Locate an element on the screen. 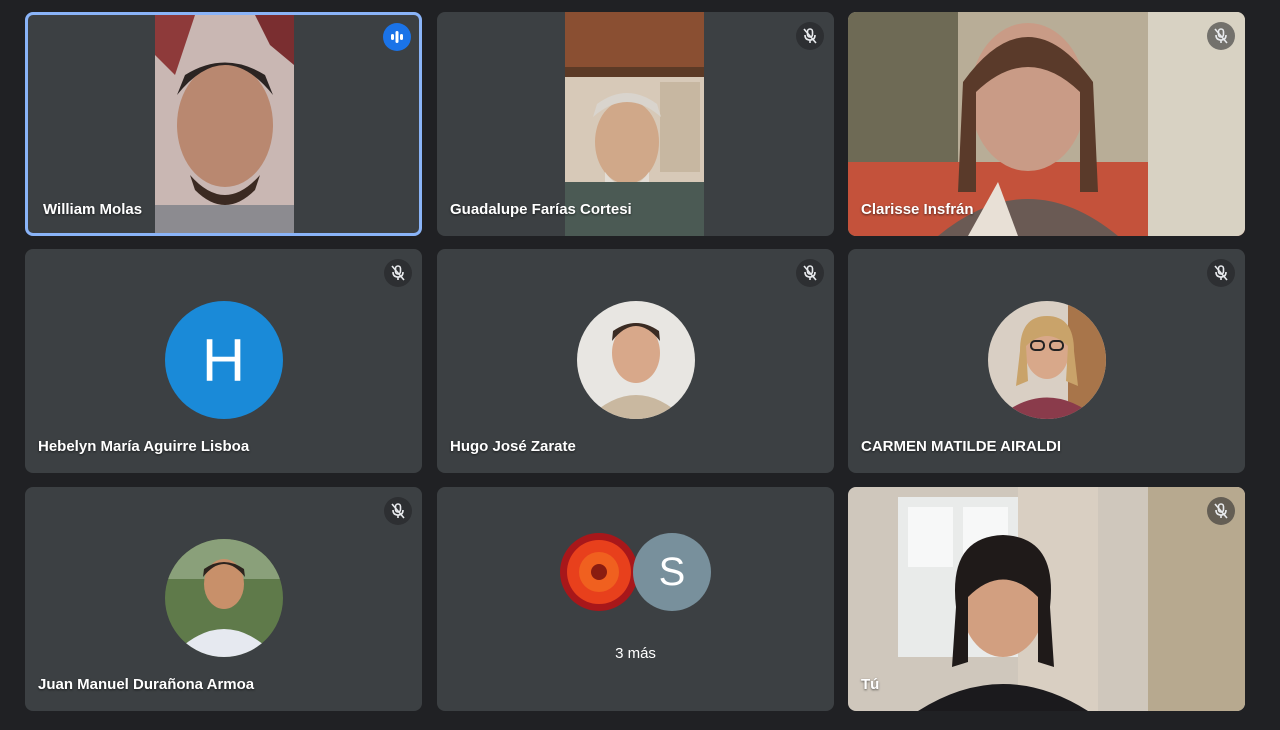 The width and height of the screenshot is (1280, 730). participant-tile-clarisse-insfran: Clarisse Insfrán is located at coordinates (1046, 124).